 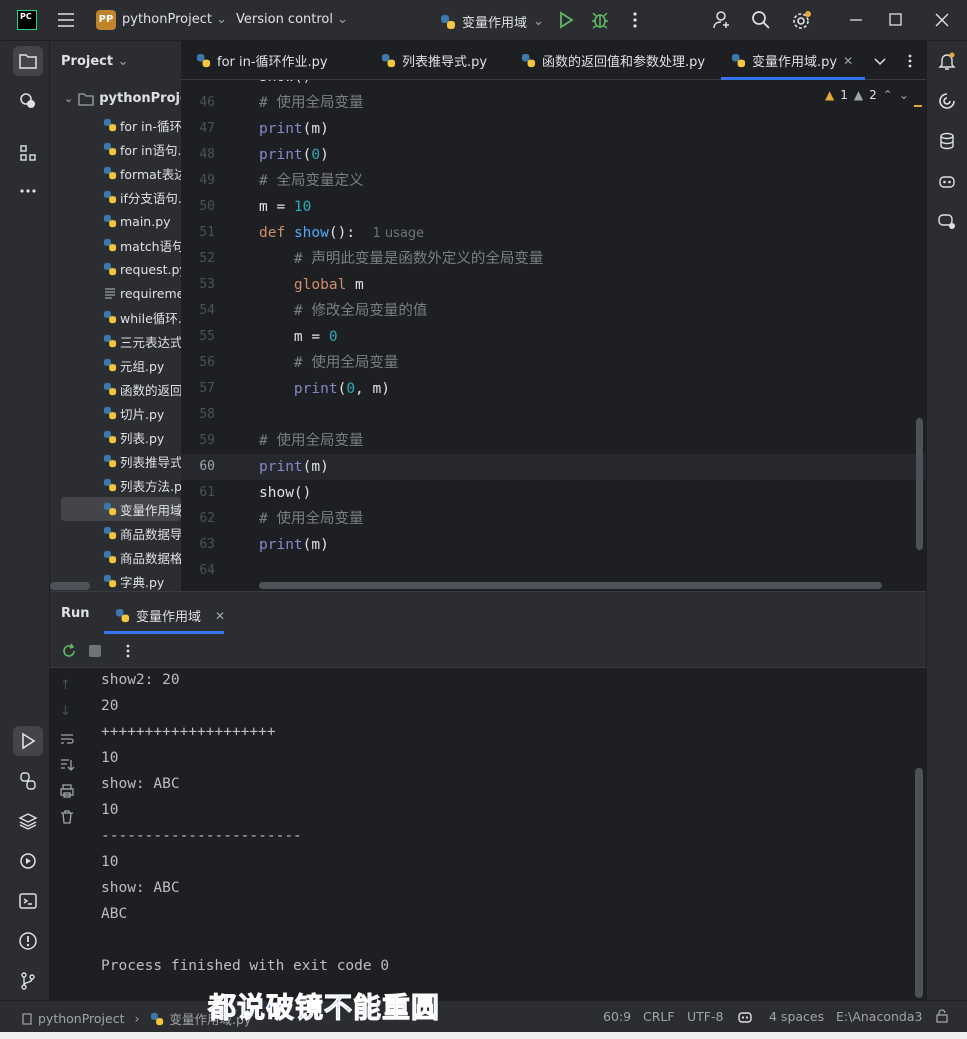 What do you see at coordinates (115, 173) in the screenshot?
I see `file-tree-item: format表达式.py` at bounding box center [115, 173].